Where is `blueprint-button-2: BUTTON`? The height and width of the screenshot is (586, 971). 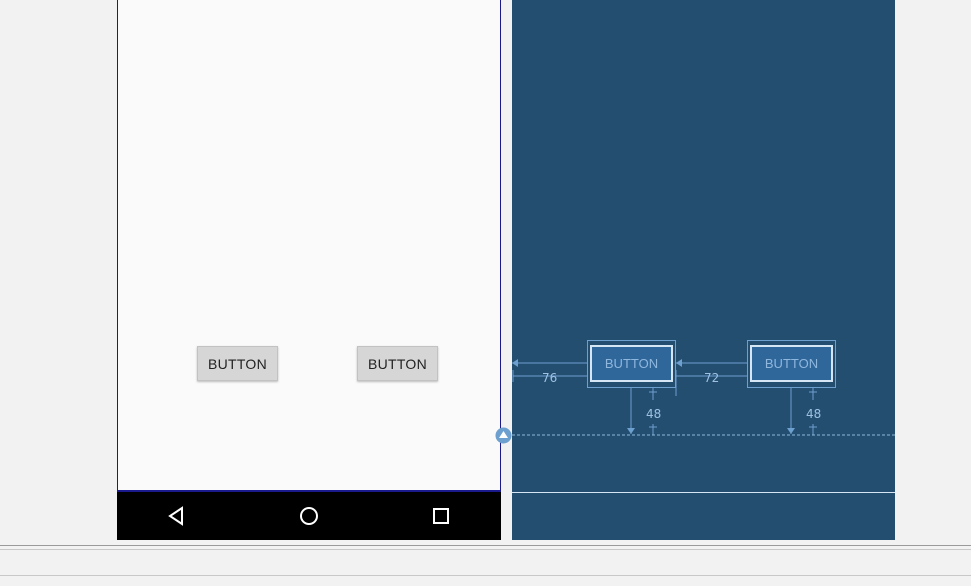
blueprint-button-2: BUTTON is located at coordinates (791, 363).